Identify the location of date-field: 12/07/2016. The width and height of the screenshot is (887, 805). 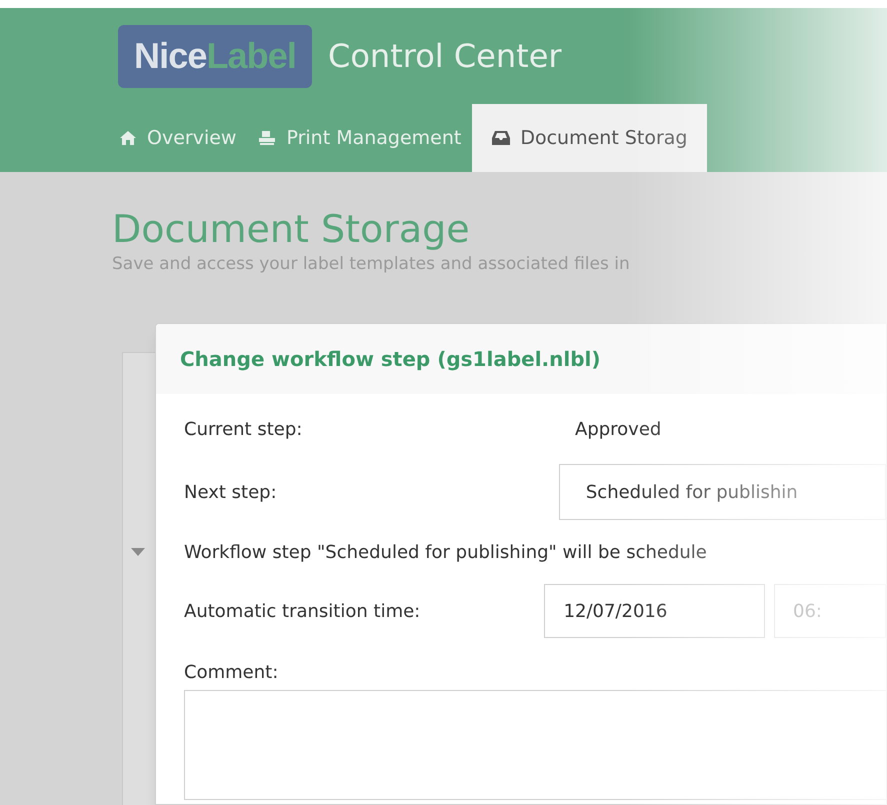
(655, 611).